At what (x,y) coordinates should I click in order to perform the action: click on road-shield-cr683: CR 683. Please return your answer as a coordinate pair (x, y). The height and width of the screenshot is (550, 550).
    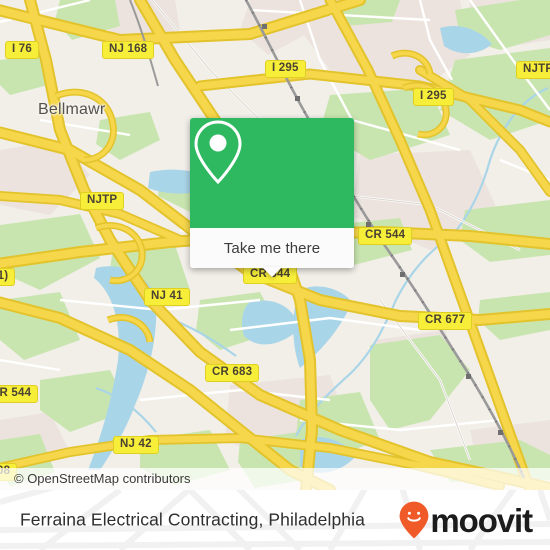
    Looking at the image, I should click on (232, 373).